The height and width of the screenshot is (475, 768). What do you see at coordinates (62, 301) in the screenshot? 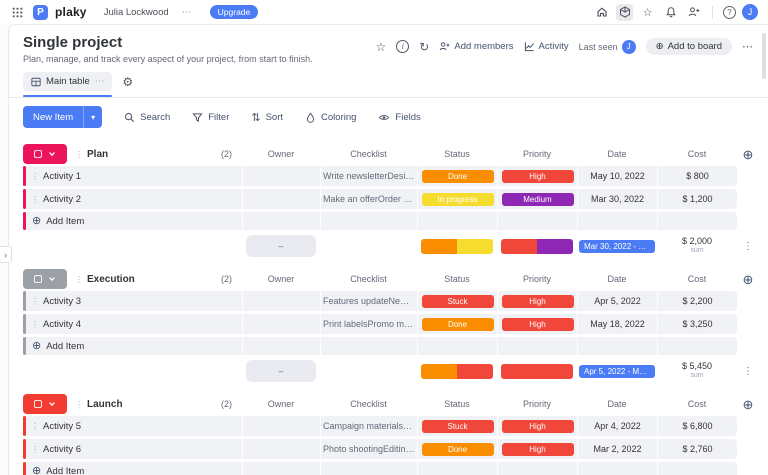
I see `item-name: Activity 3` at bounding box center [62, 301].